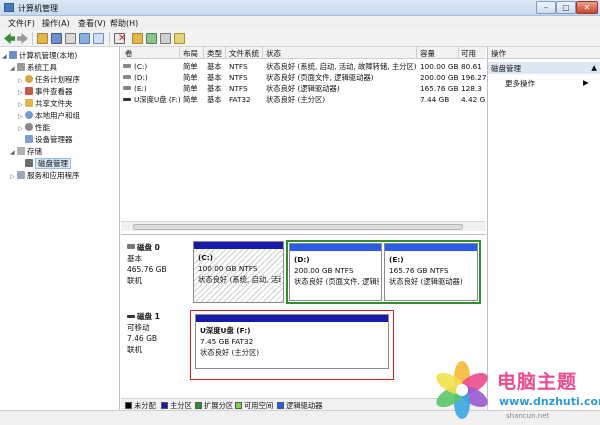 The height and width of the screenshot is (425, 600). Describe the element at coordinates (273, 53) in the screenshot. I see `column-header-status: 状态` at that location.